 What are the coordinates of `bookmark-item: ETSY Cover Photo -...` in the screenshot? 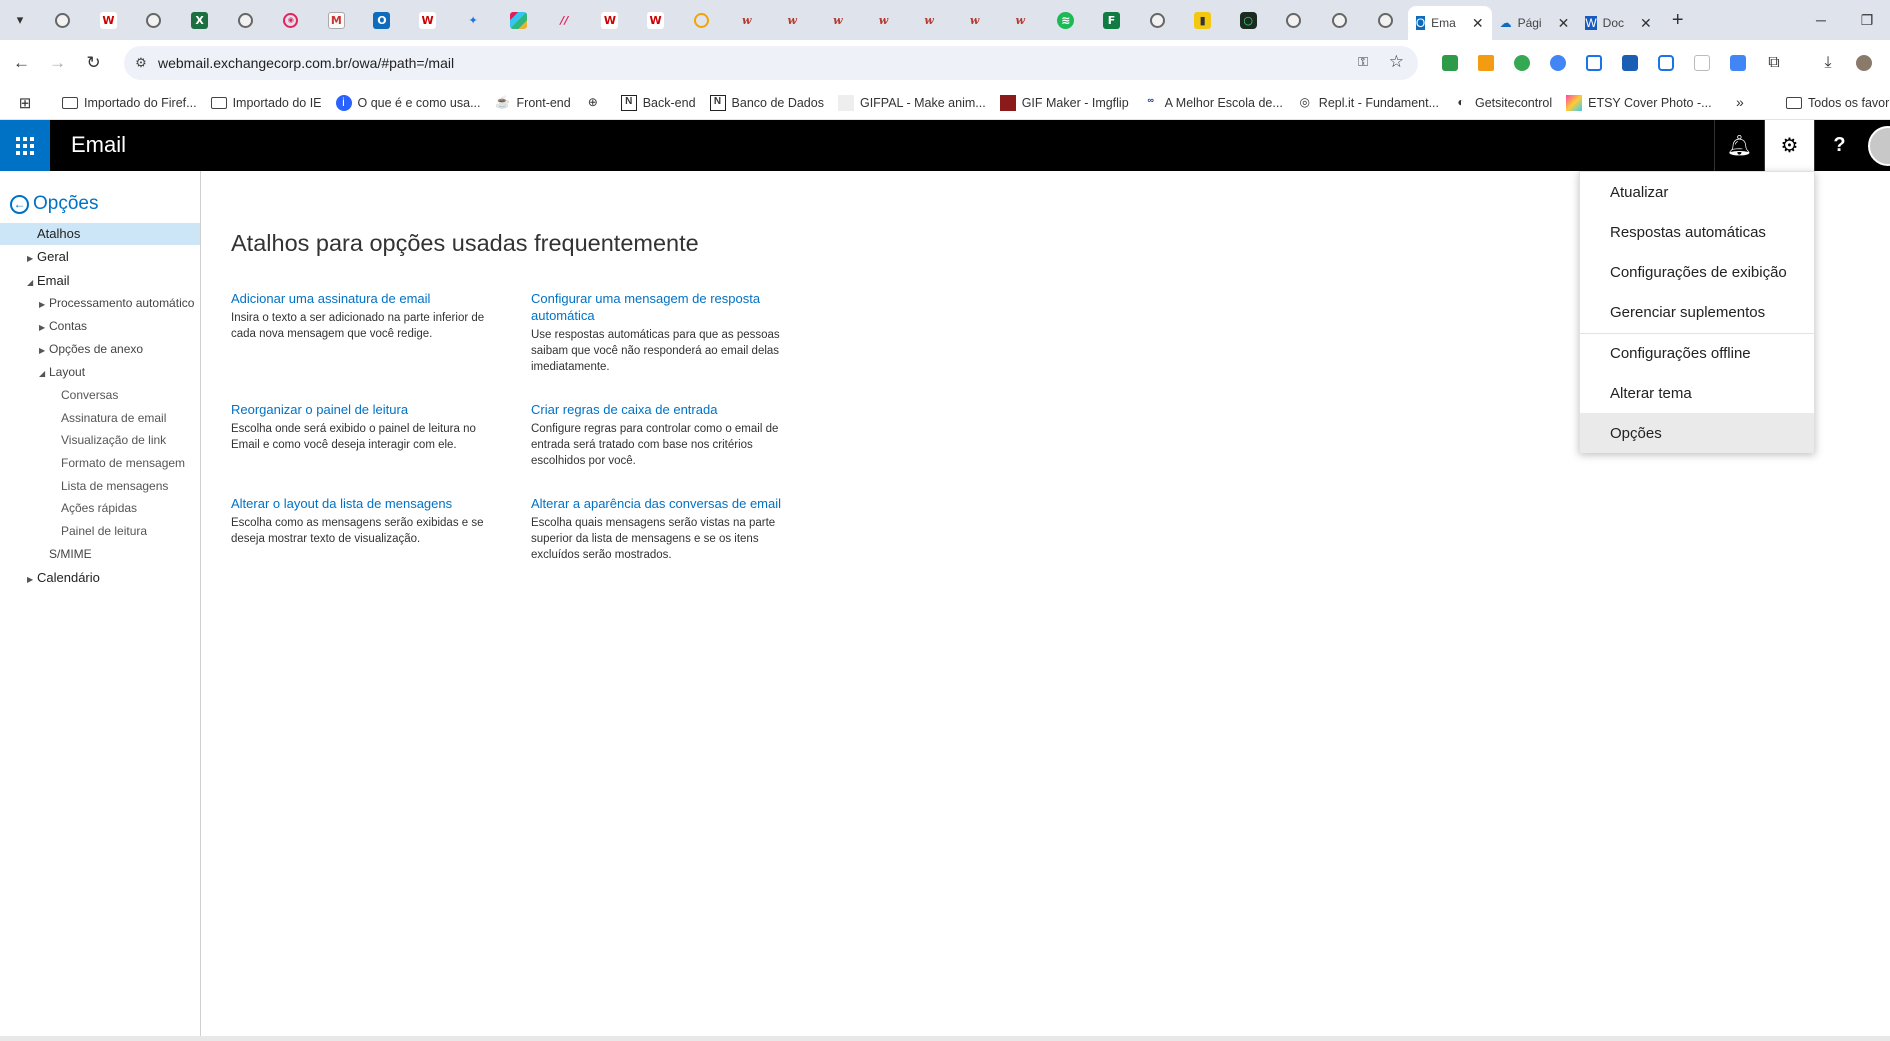 It's located at (1639, 102).